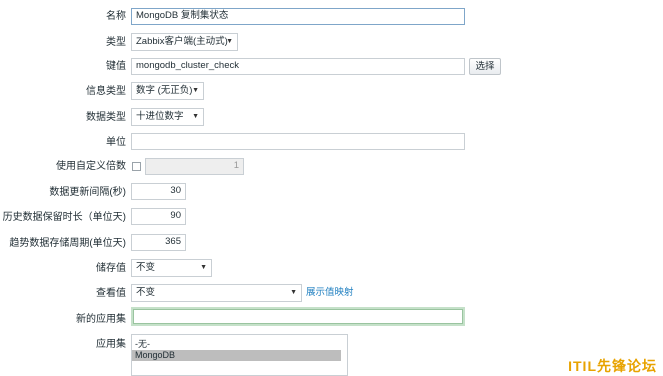 Image resolution: width=663 pixels, height=376 pixels. Describe the element at coordinates (158, 216) in the screenshot. I see `history-input: 90` at that location.